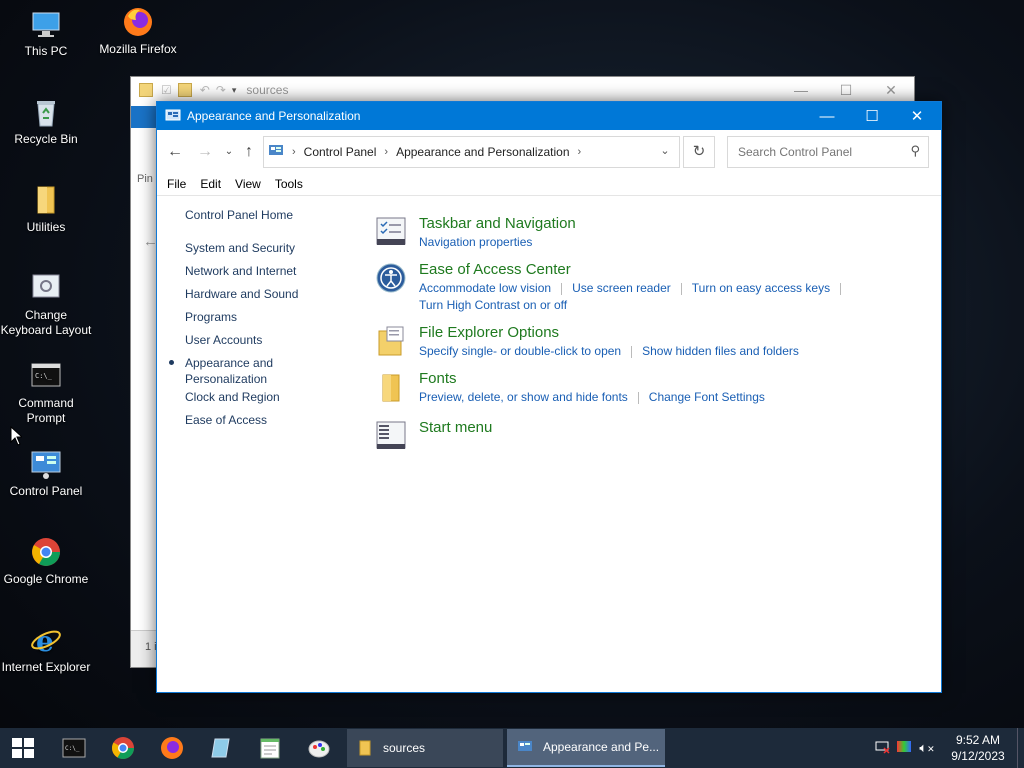  What do you see at coordinates (46, 649) in the screenshot?
I see `desktop-icon-internet-explorer: e Internet Explorer` at bounding box center [46, 649].